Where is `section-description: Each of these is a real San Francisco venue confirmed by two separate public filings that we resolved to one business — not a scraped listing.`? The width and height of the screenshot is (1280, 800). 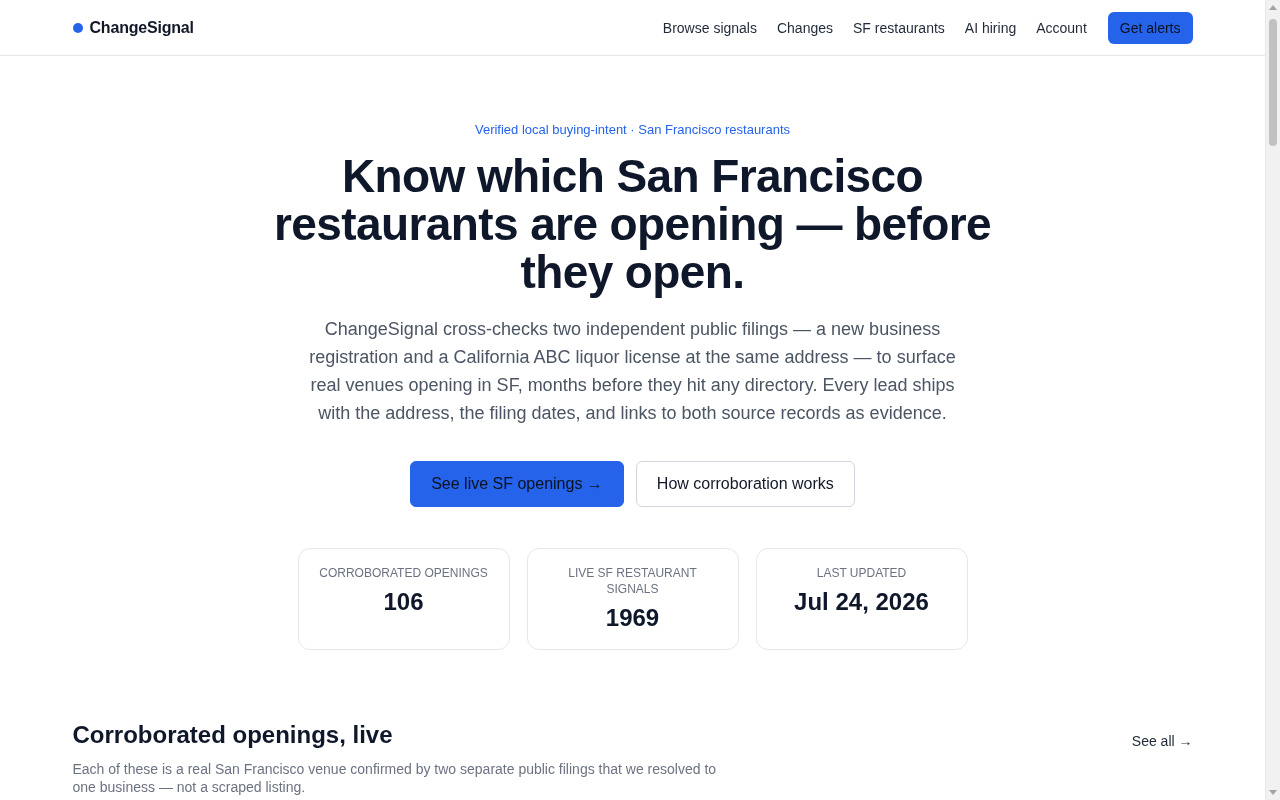 section-description: Each of these is a real San Francisco venue confirmed by two separate public filings that we resolved to one business — not a scraped listing. is located at coordinates (395, 778).